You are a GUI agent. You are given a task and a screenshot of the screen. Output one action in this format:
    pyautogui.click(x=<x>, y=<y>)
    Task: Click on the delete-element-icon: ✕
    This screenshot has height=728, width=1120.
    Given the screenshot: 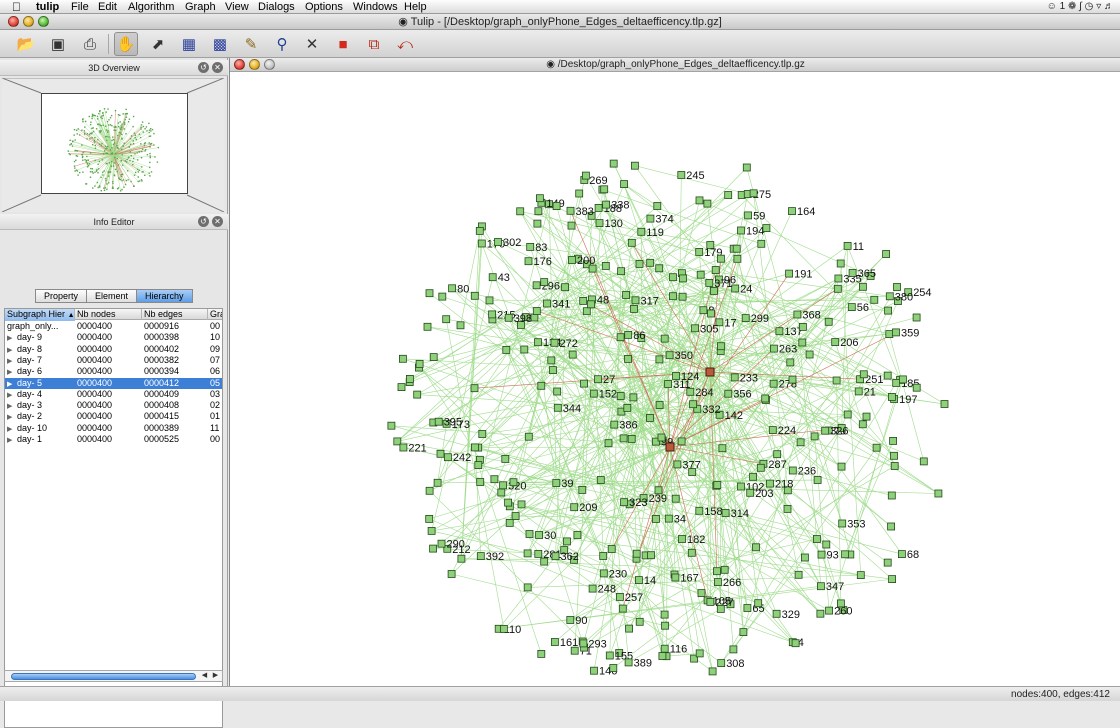 What is the action you would take?
    pyautogui.click(x=312, y=44)
    